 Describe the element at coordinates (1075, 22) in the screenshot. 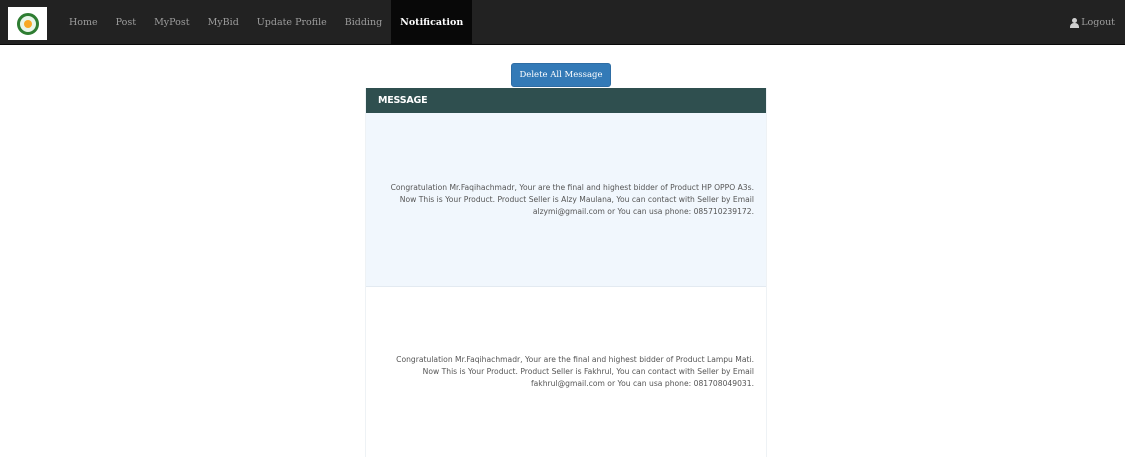

I see `user-icon` at that location.